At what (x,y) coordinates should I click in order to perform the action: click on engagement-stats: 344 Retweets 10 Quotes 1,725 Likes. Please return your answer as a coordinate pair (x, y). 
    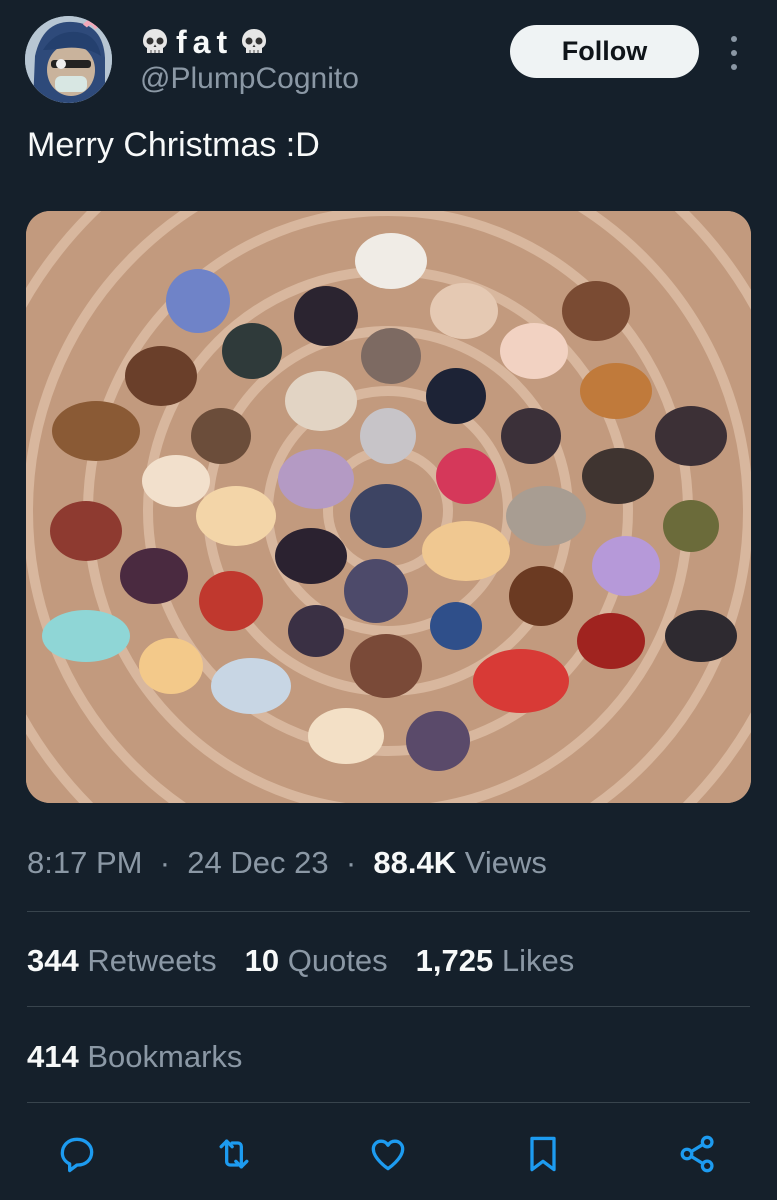
    Looking at the image, I should click on (300, 961).